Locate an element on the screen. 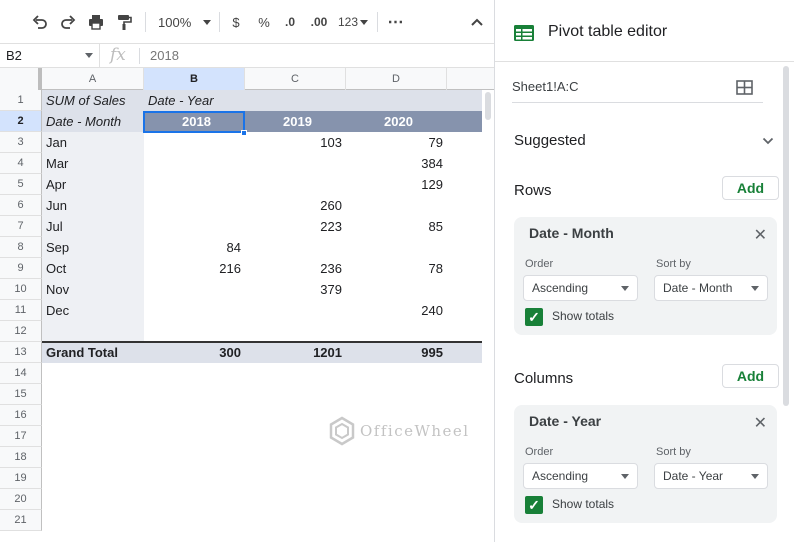  cell-d1 is located at coordinates (396, 100).